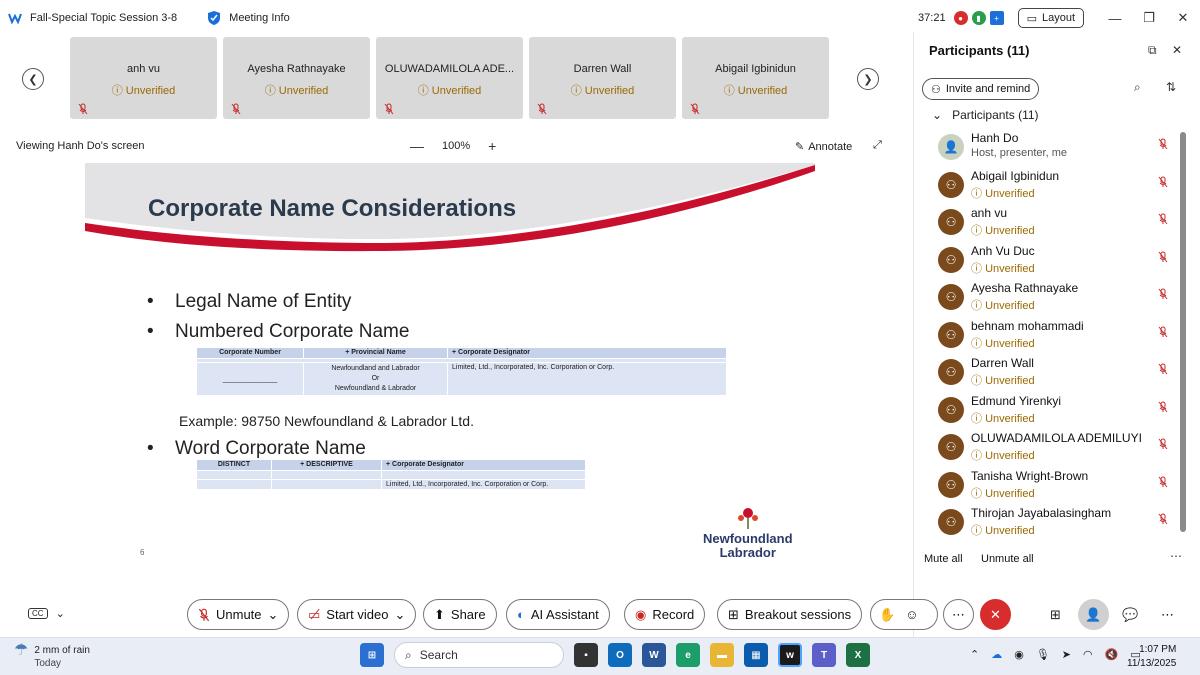  Describe the element at coordinates (958, 614) in the screenshot. I see `more-options-button: ⋯` at that location.